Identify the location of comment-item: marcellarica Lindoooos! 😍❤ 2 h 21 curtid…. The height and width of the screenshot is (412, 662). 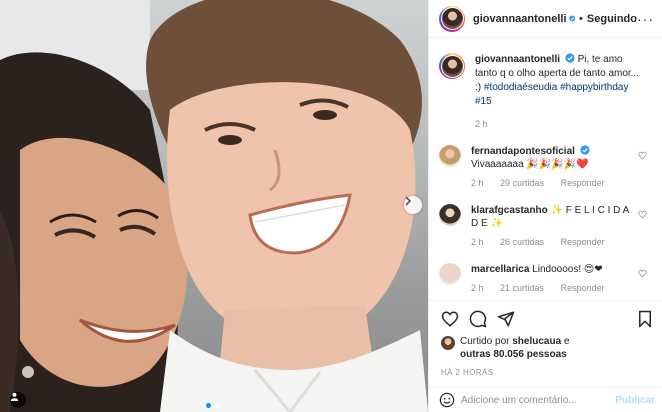
(544, 279).